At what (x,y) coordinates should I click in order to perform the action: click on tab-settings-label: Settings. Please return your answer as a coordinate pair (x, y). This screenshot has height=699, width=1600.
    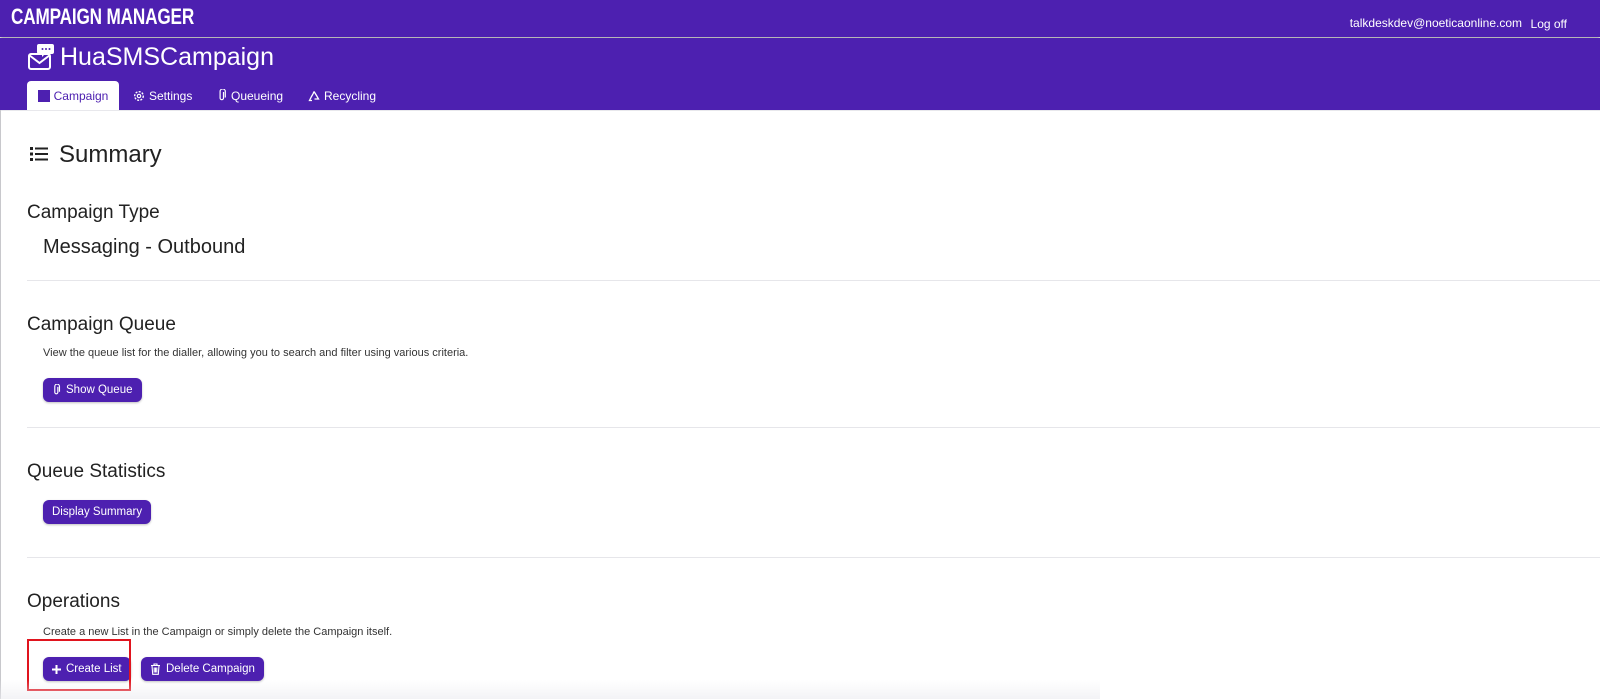
    Looking at the image, I should click on (171, 95).